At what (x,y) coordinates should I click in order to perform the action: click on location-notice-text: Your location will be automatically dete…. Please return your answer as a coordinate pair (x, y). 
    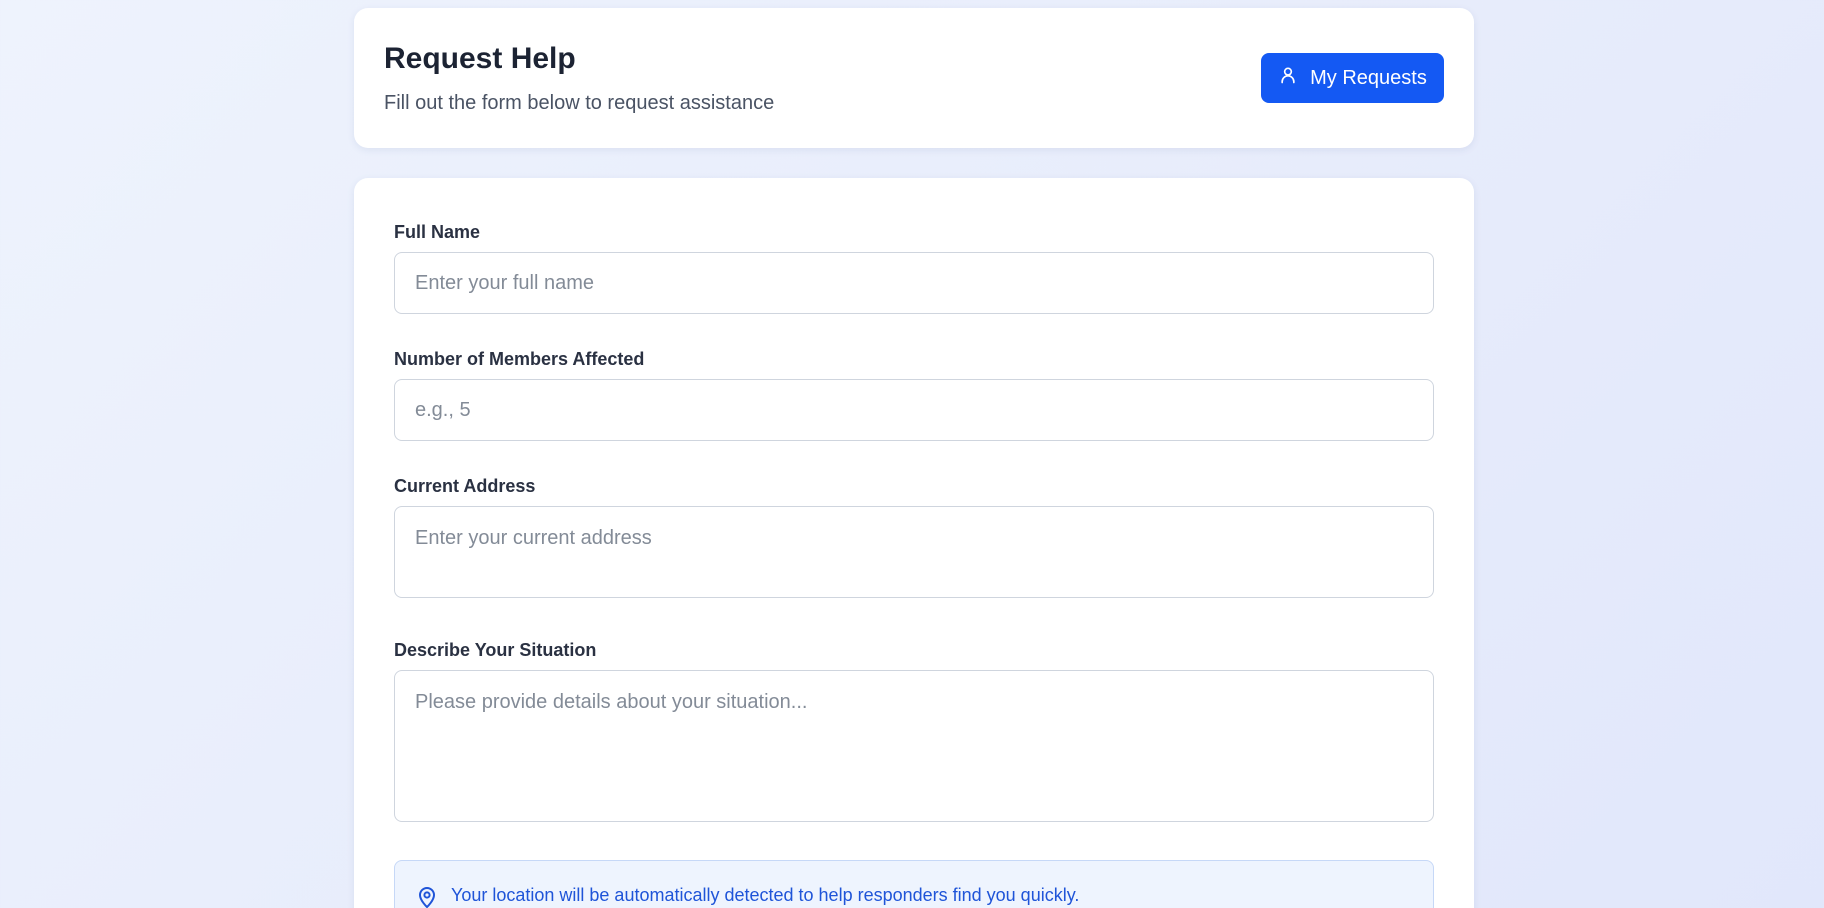
    Looking at the image, I should click on (765, 895).